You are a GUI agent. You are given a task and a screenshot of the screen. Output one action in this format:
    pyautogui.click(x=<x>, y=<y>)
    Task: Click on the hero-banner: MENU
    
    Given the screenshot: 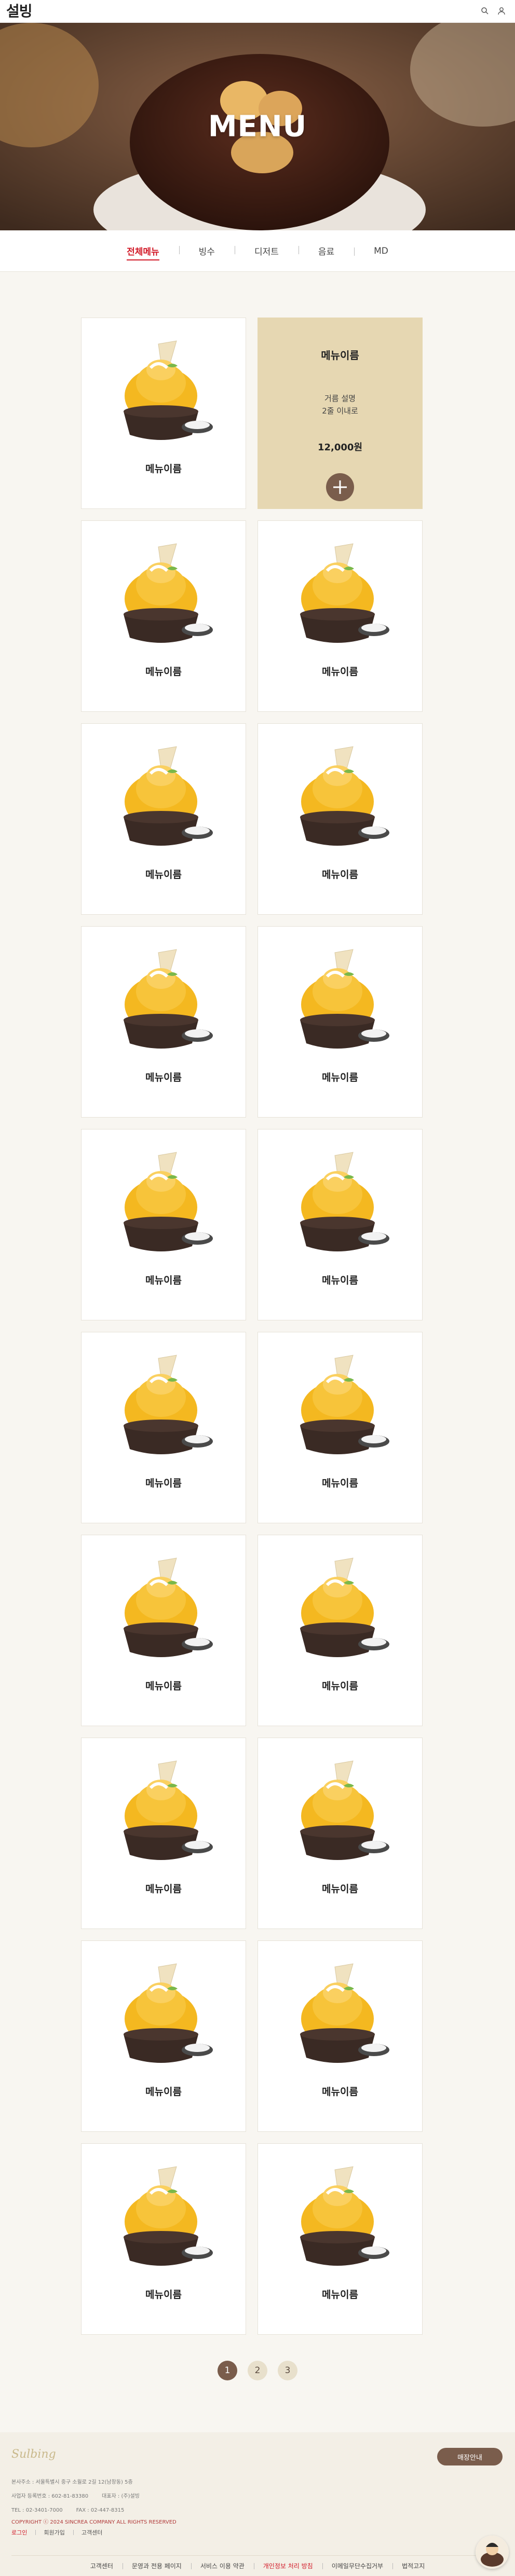 What is the action you would take?
    pyautogui.click(x=257, y=126)
    